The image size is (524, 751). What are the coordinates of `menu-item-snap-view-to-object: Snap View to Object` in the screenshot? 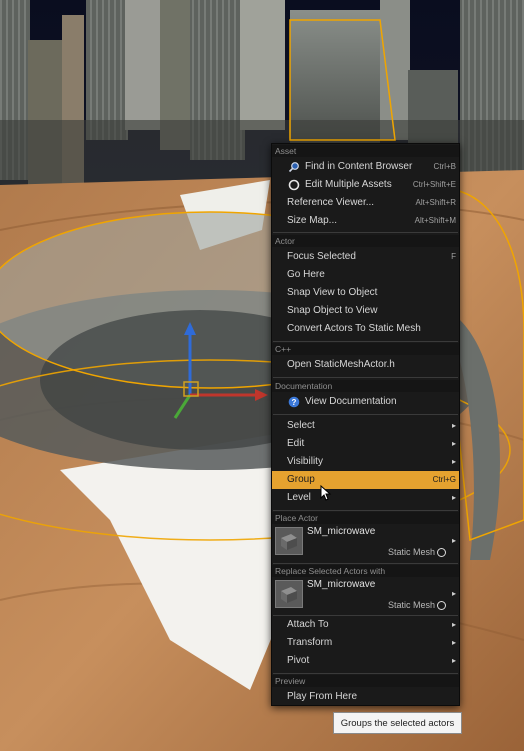 It's located at (365, 293).